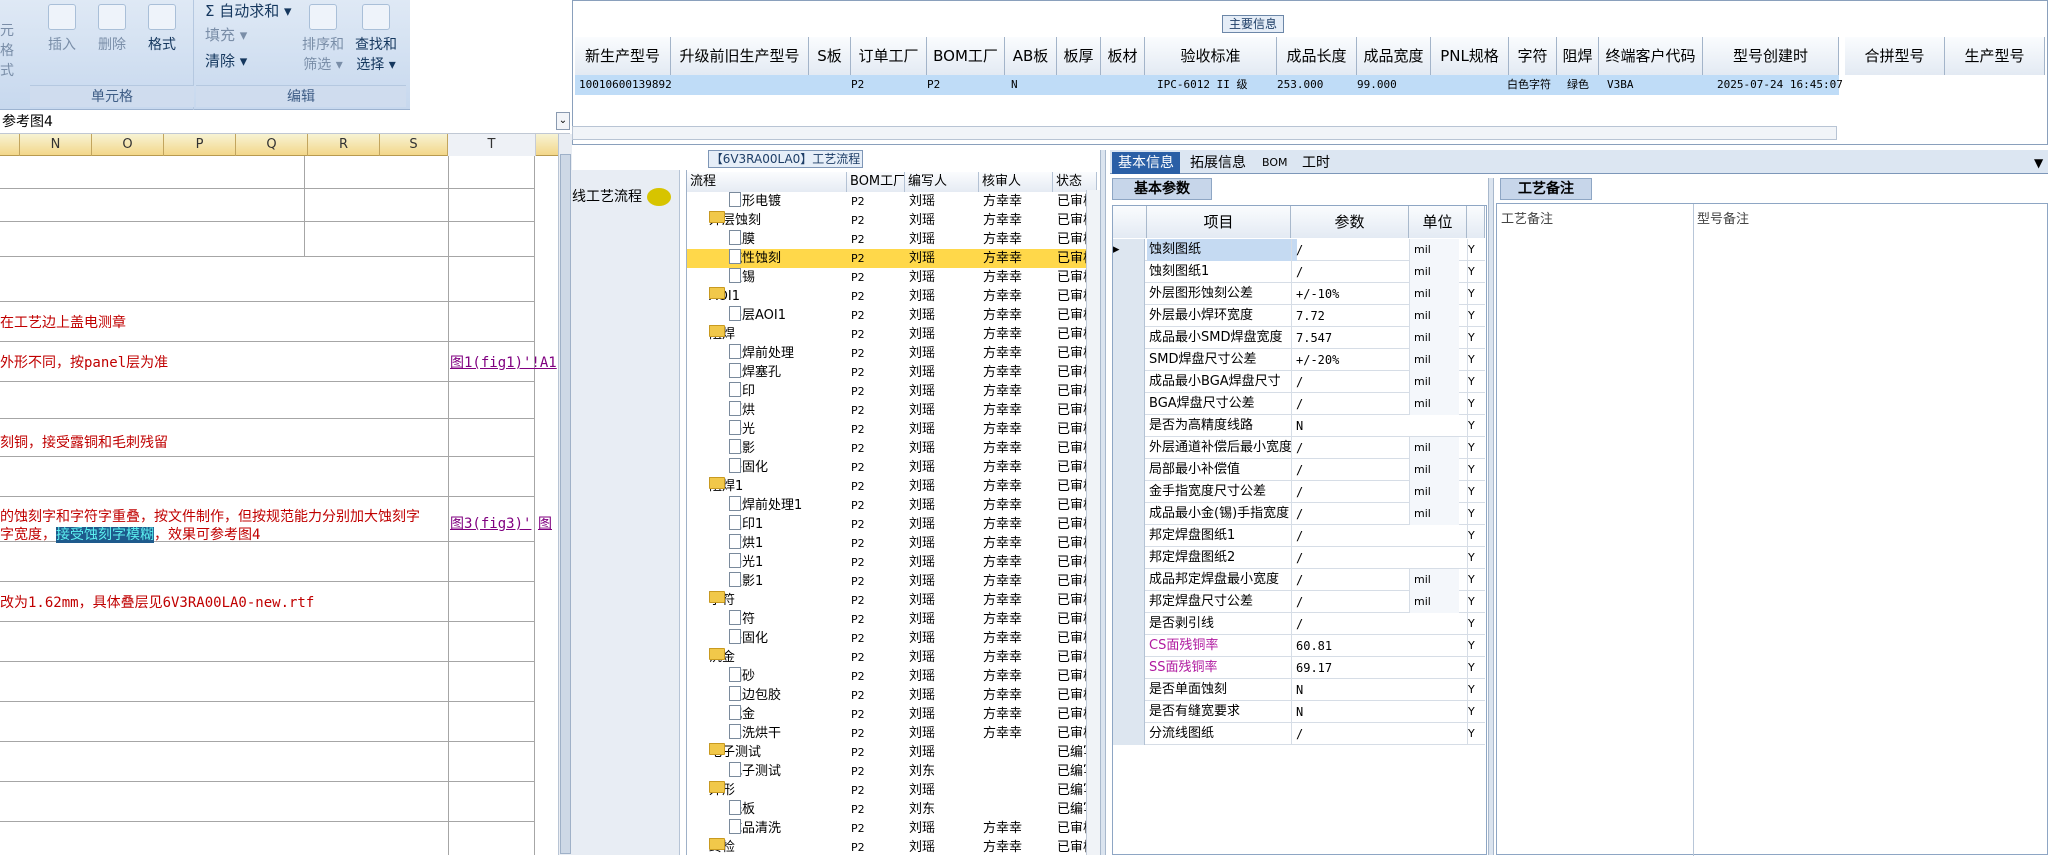 The width and height of the screenshot is (2048, 857). What do you see at coordinates (892, 486) in the screenshot?
I see `process-row: −阻焊1P2刘瑶方幸幸已审核` at bounding box center [892, 486].